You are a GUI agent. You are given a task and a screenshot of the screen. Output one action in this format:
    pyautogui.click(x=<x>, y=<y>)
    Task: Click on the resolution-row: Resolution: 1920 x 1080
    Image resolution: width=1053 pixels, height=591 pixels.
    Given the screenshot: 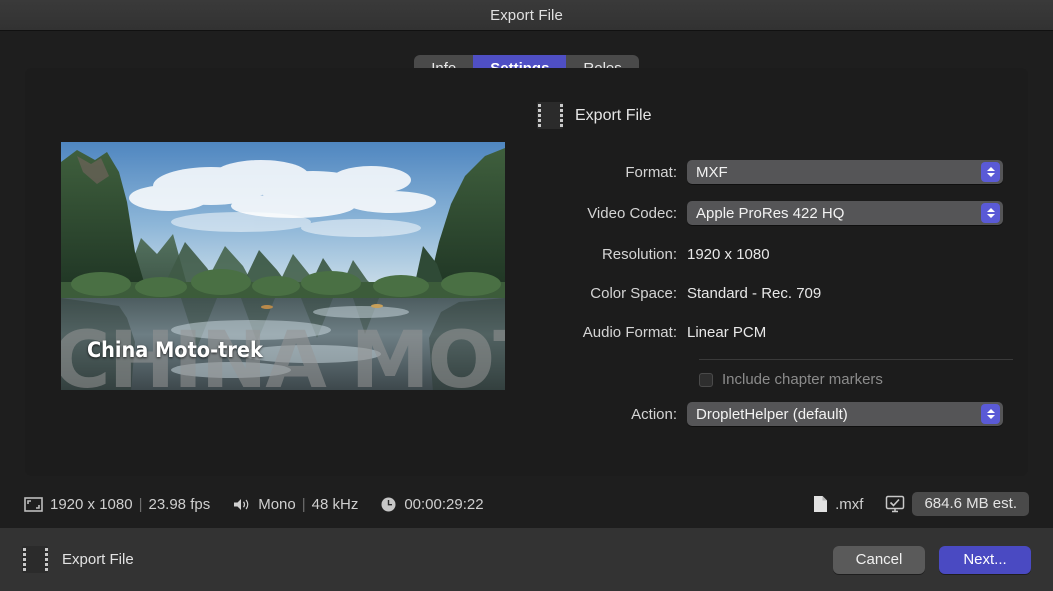 What is the action you would take?
    pyautogui.click(x=763, y=254)
    